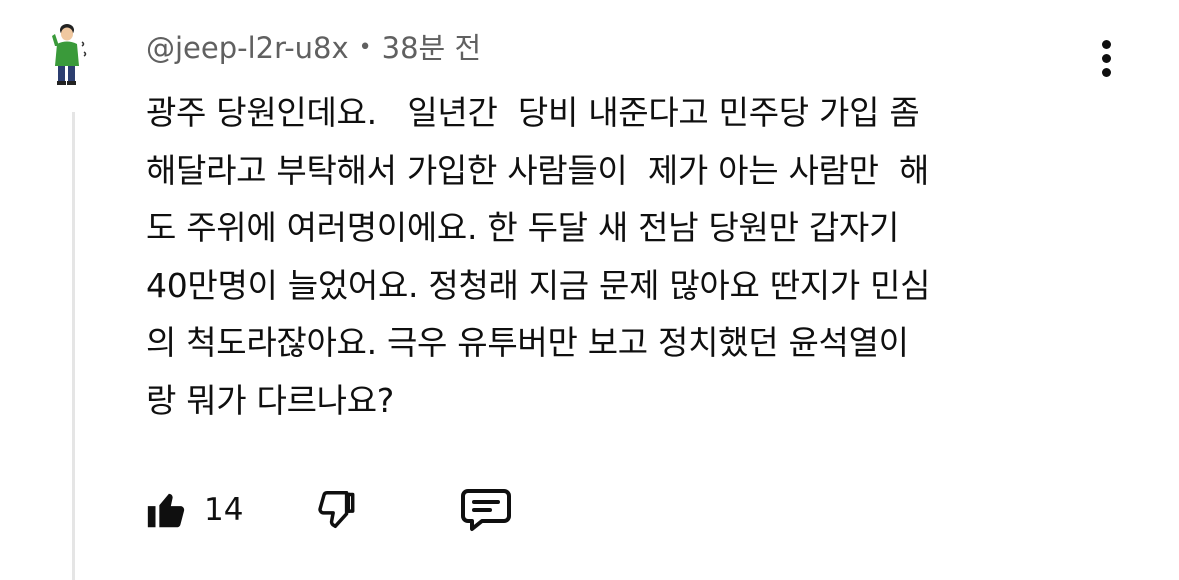 The image size is (1179, 580). Describe the element at coordinates (224, 510) in the screenshot. I see `like-count: 14` at that location.